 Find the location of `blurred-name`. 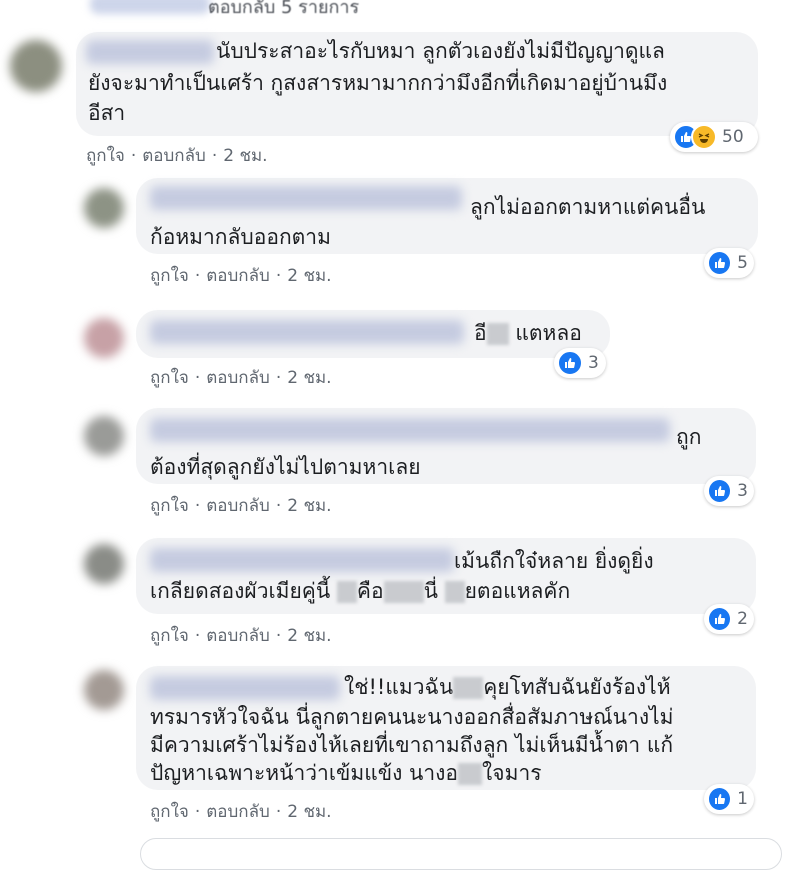

blurred-name is located at coordinates (150, 7).